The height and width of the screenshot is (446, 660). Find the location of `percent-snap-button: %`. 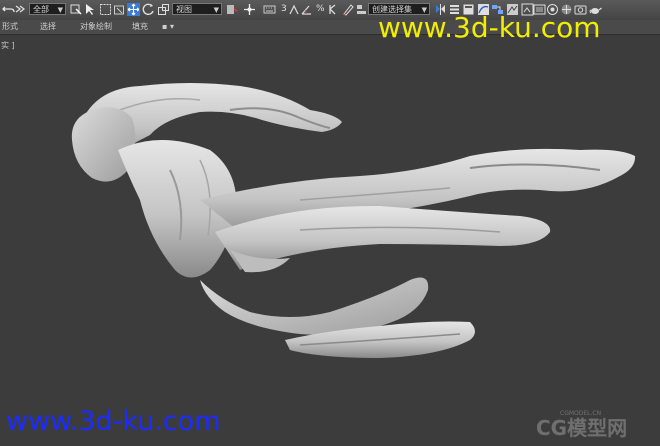

percent-snap-button: % is located at coordinates (320, 9).